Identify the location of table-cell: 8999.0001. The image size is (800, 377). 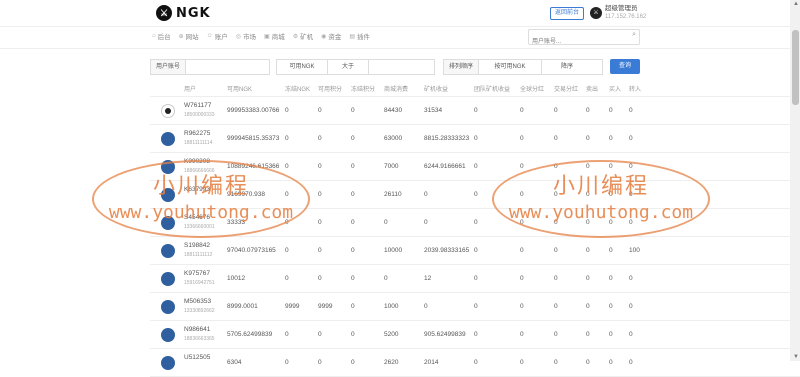
(242, 306).